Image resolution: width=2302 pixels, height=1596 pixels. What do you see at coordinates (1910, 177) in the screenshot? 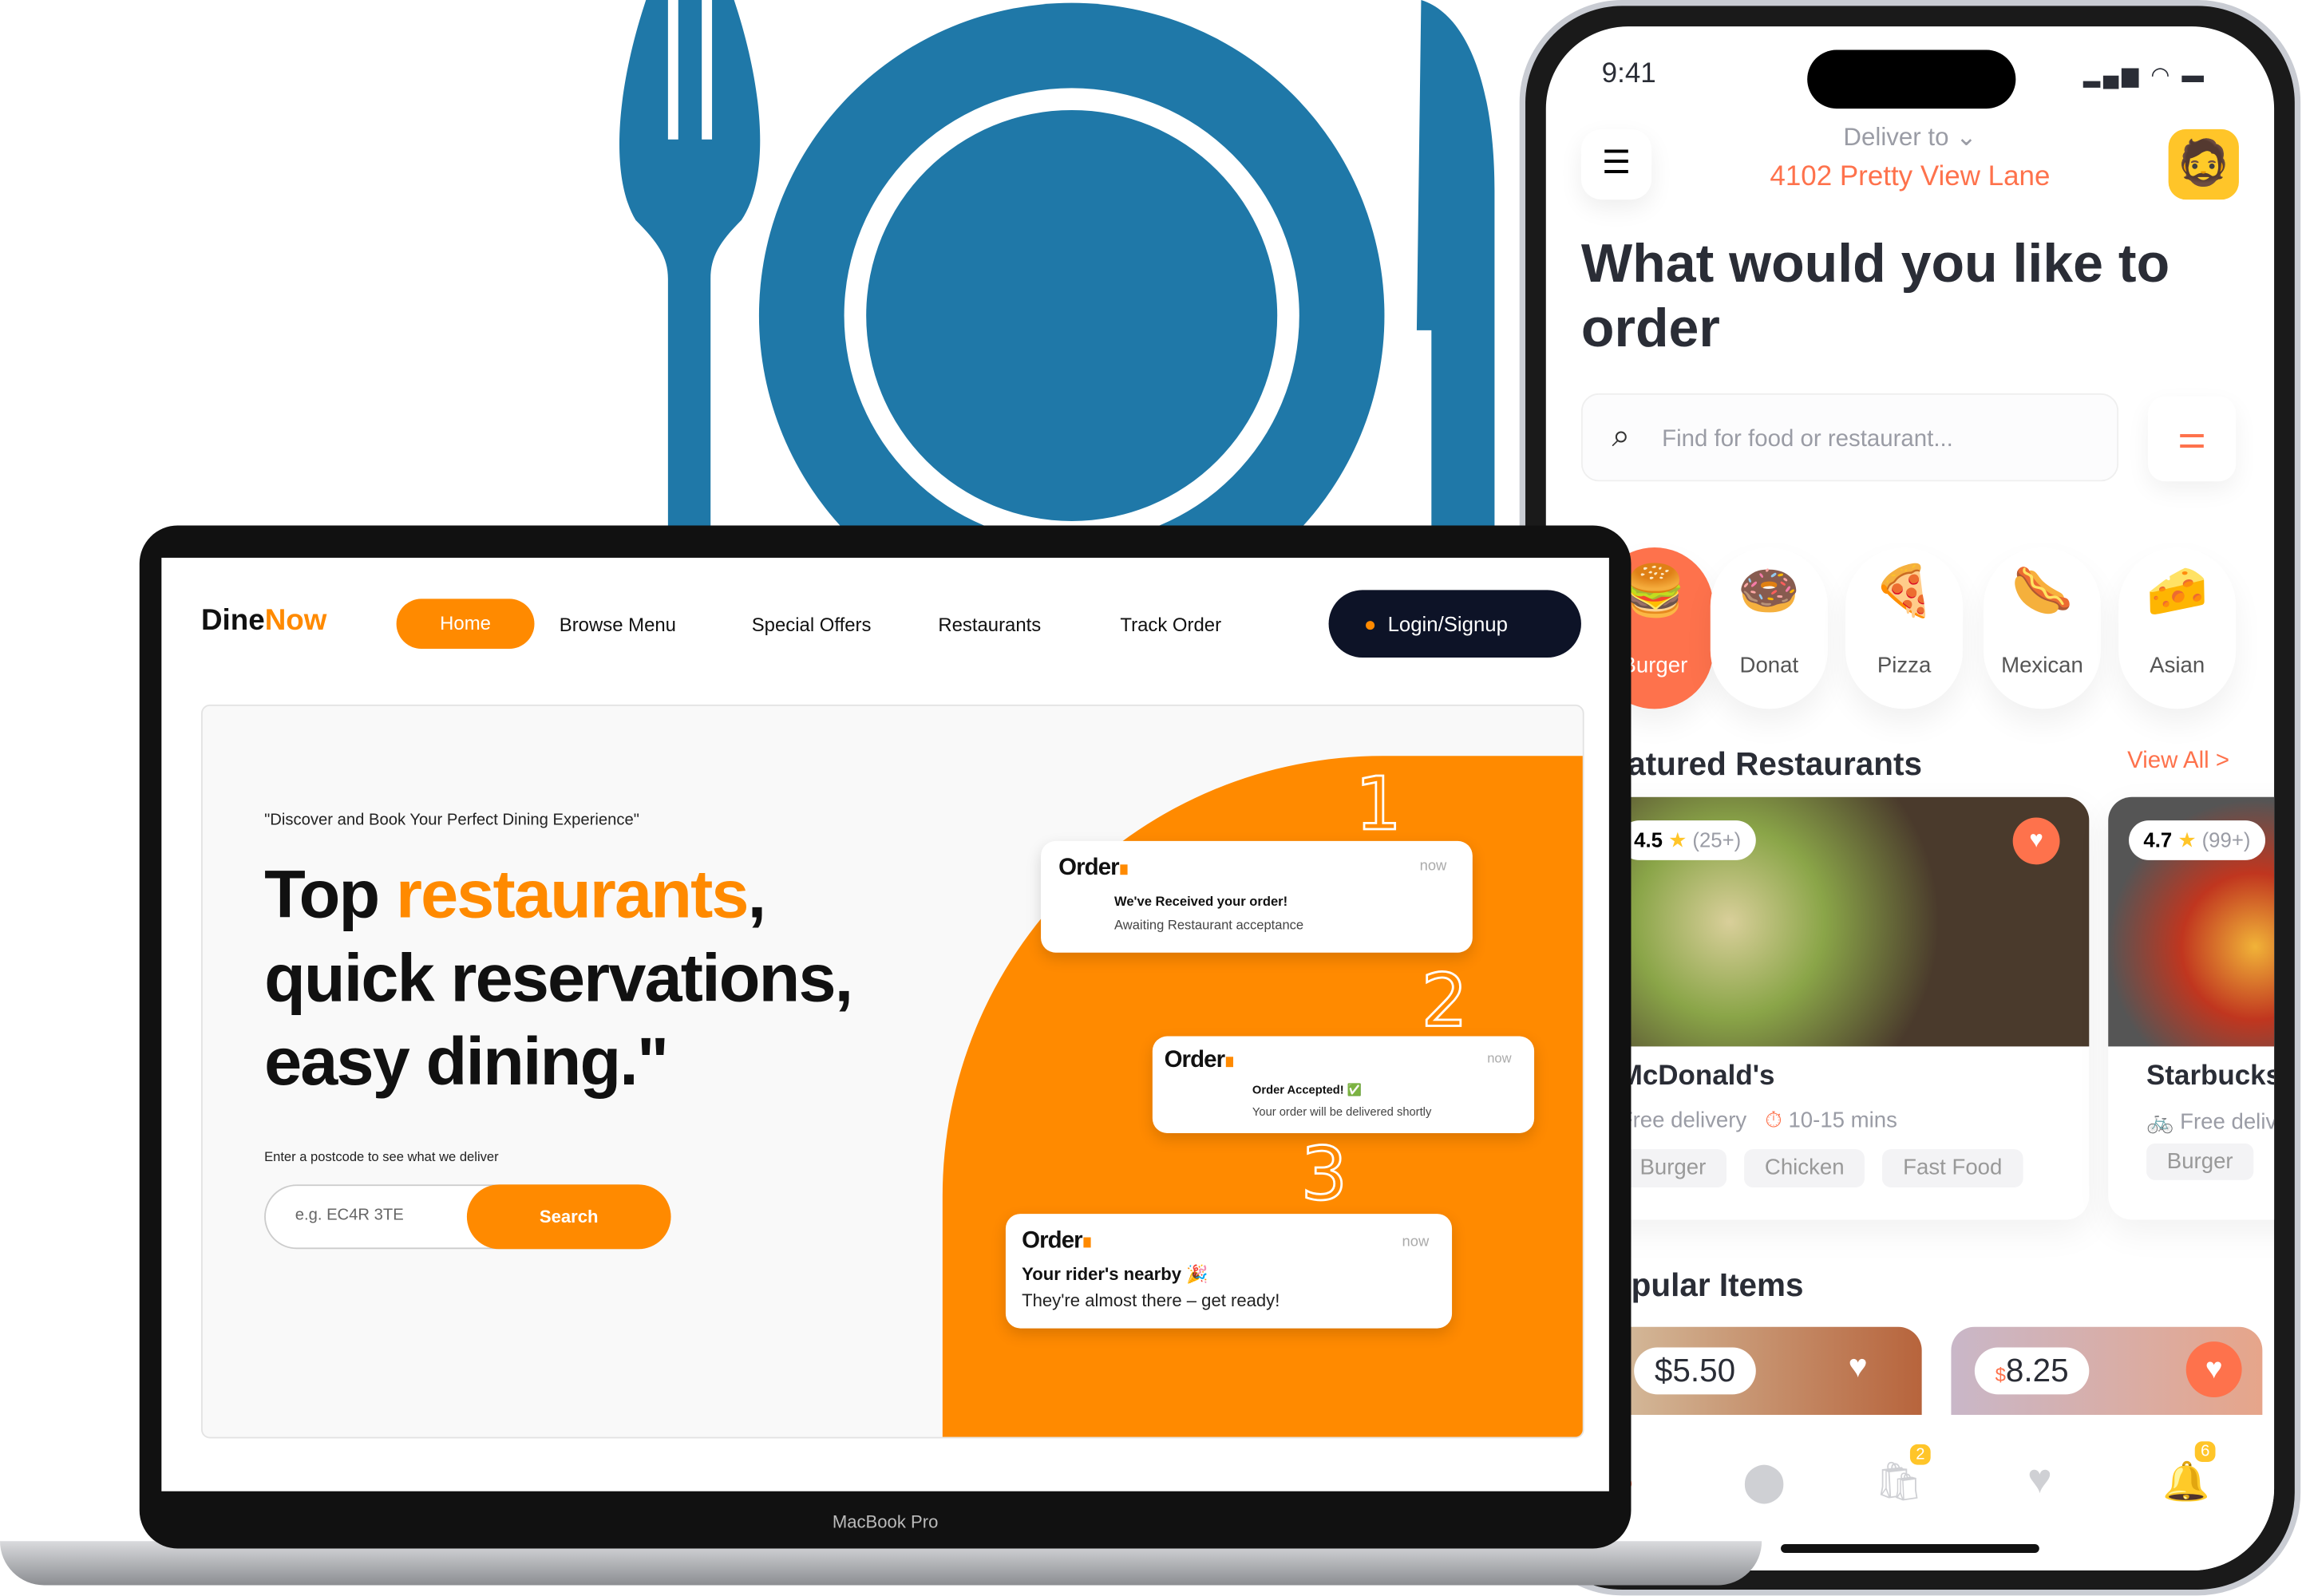
I see `delivery-address: 4102 Pretty View Lane` at bounding box center [1910, 177].